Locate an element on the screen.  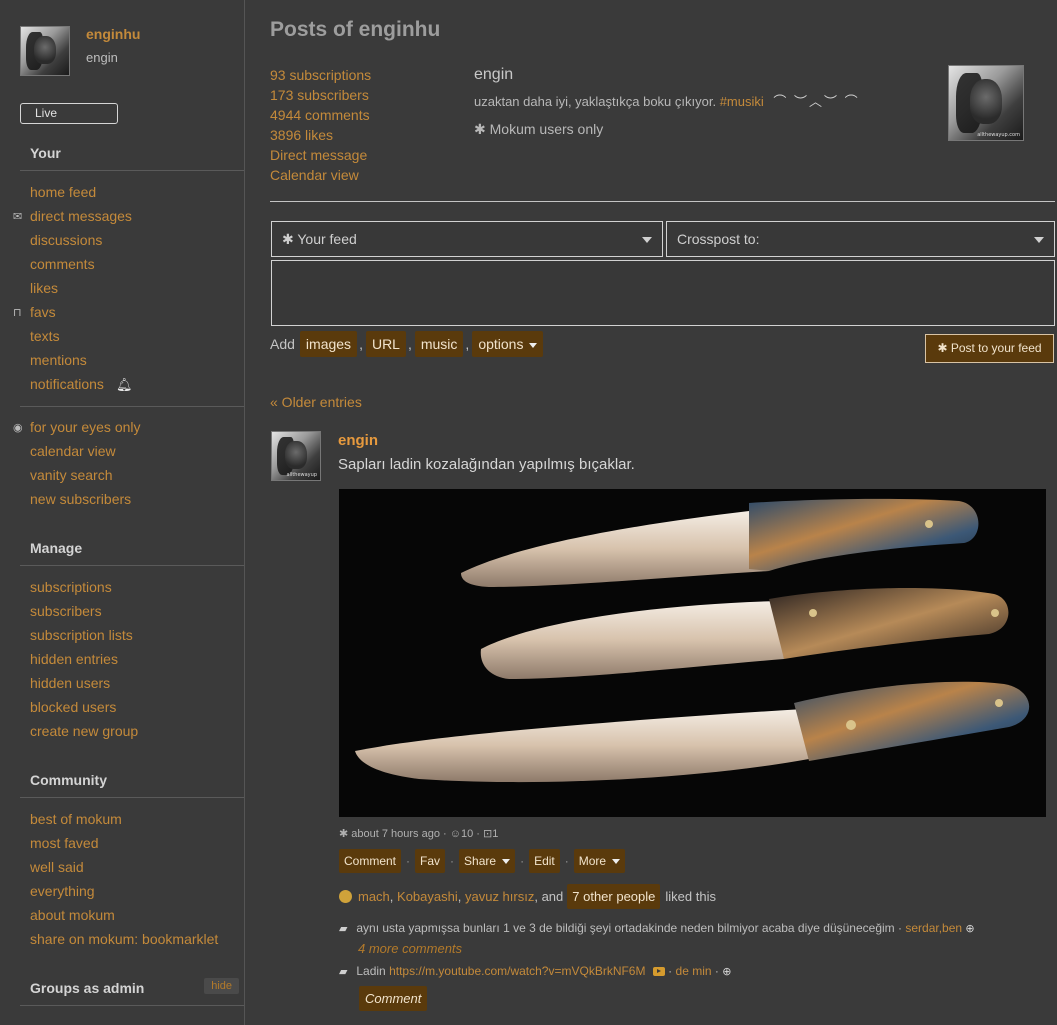
more-comments-link: 4 more comments is located at coordinates (410, 948).